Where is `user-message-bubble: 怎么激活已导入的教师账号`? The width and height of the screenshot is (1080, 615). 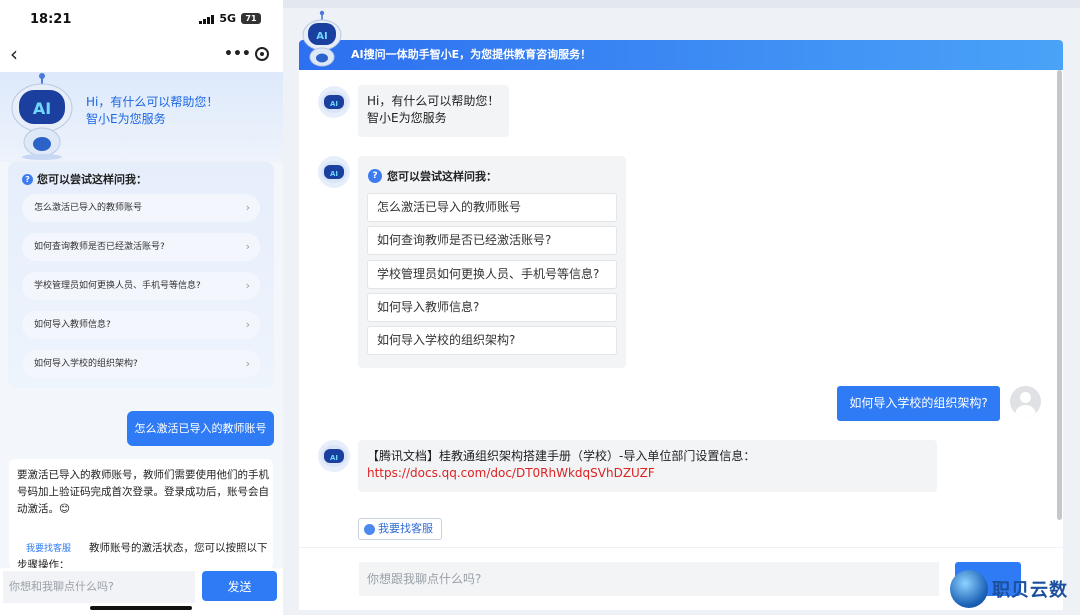
user-message-bubble: 怎么激活已导入的教师账号 is located at coordinates (200, 428).